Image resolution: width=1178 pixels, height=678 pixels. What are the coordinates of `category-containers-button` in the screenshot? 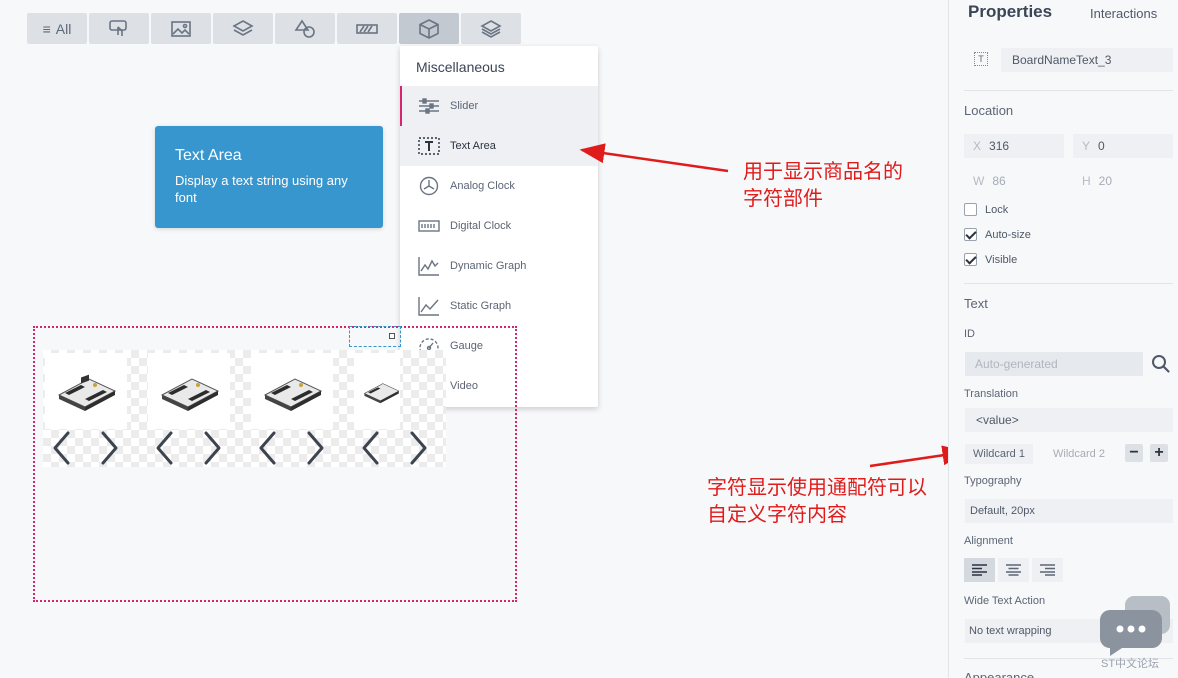 It's located at (243, 28).